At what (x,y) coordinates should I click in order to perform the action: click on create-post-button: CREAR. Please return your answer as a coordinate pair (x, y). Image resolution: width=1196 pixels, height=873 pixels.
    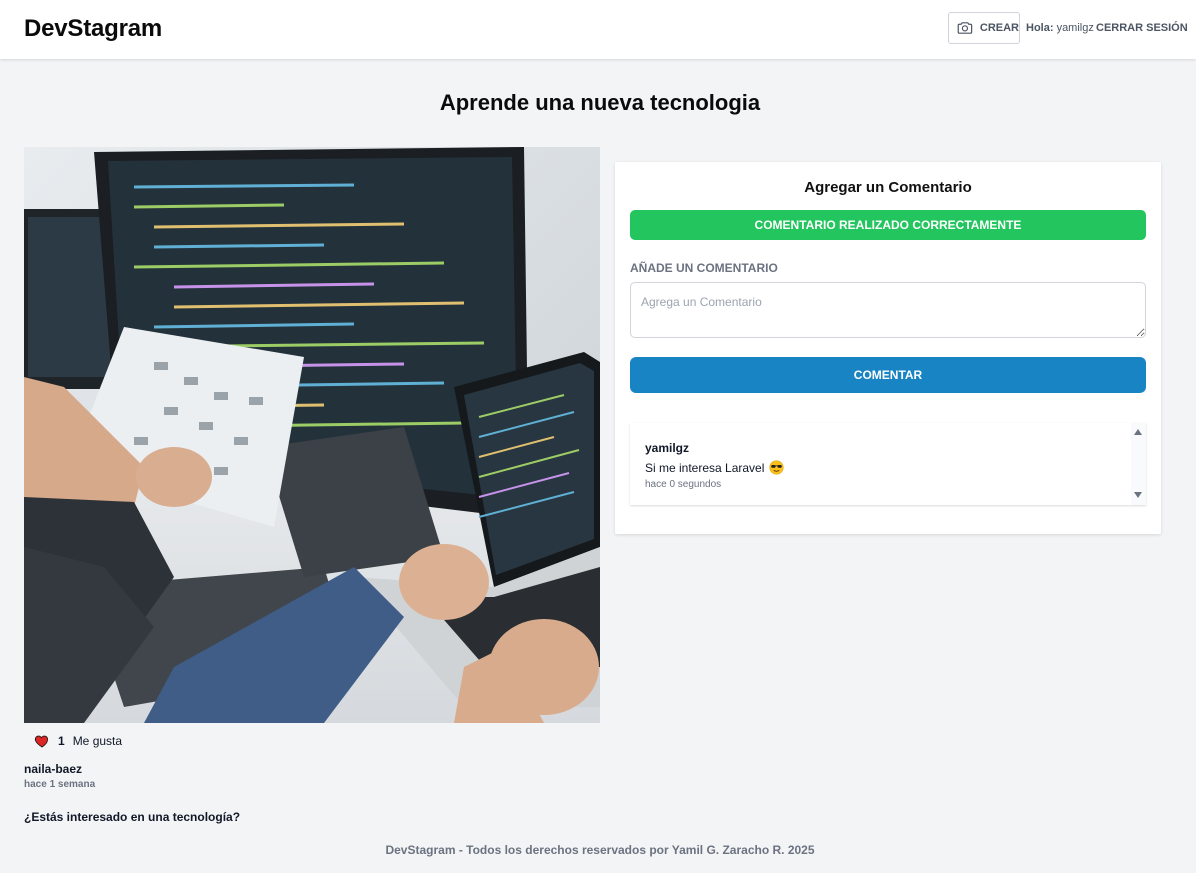
    Looking at the image, I should click on (984, 28).